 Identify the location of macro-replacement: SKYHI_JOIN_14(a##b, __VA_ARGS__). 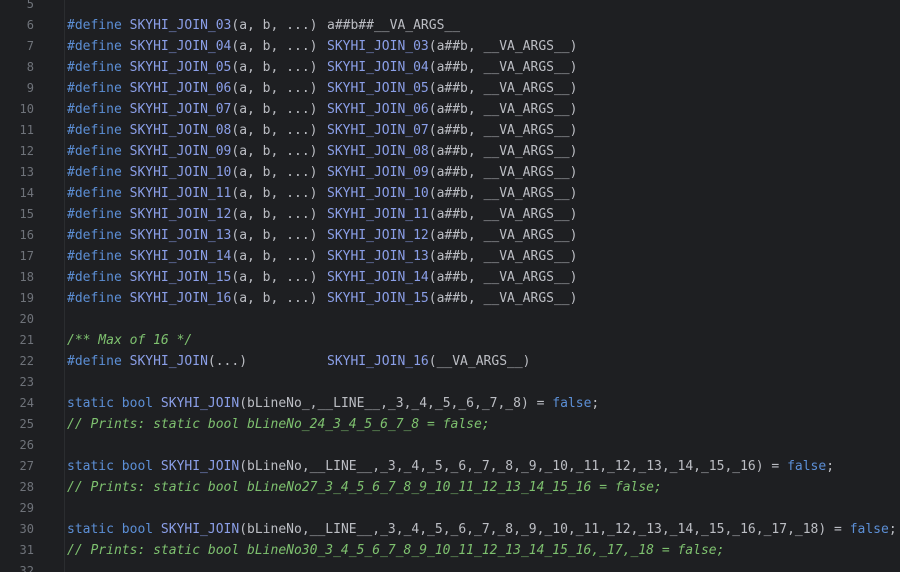
(452, 277).